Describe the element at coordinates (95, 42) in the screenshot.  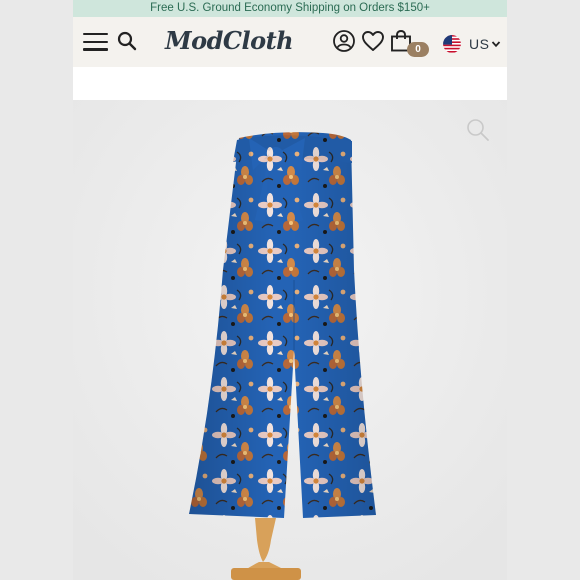
I see `hamburger-menu-icon` at that location.